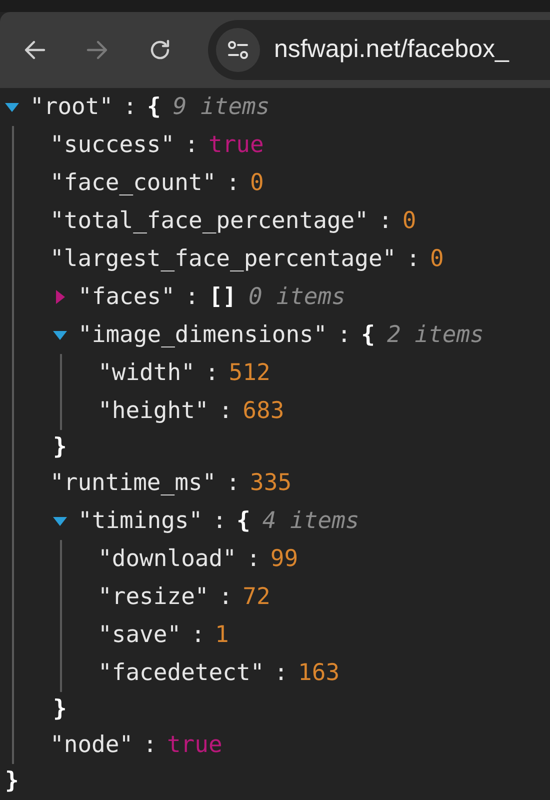  Describe the element at coordinates (249, 373) in the screenshot. I see `json-value: 512` at that location.